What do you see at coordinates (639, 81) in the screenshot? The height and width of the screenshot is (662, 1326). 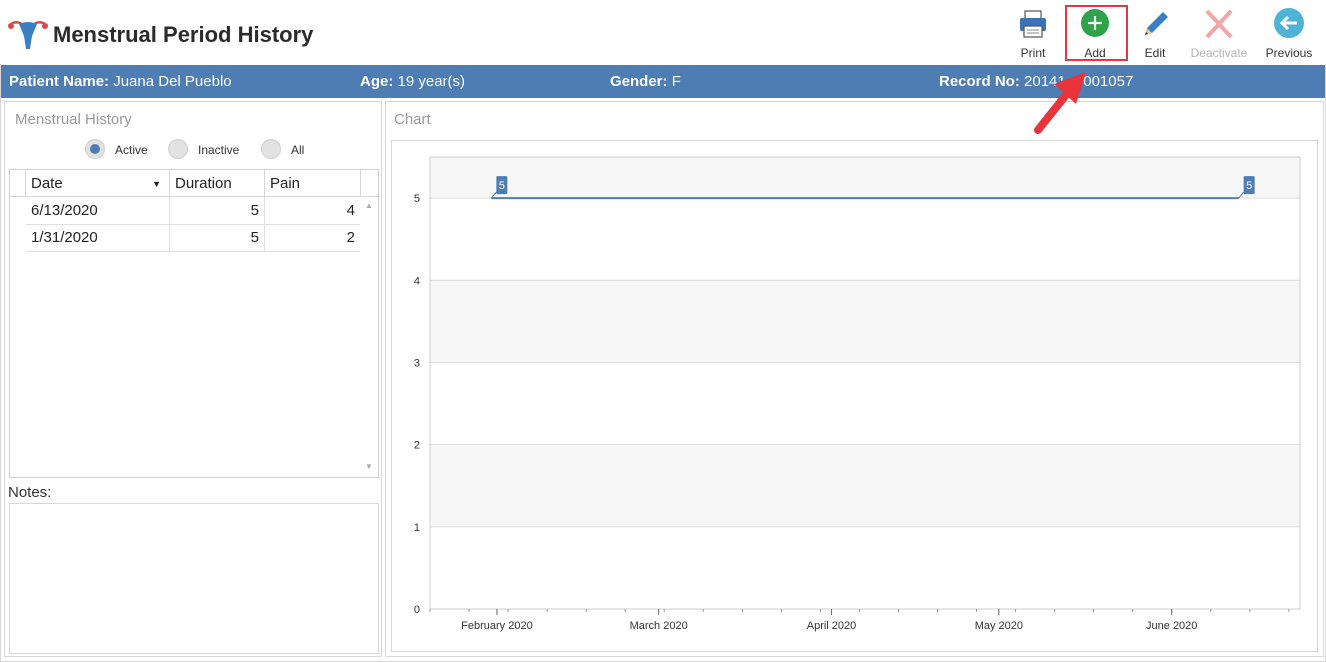 I see `gender-label: Gender:` at bounding box center [639, 81].